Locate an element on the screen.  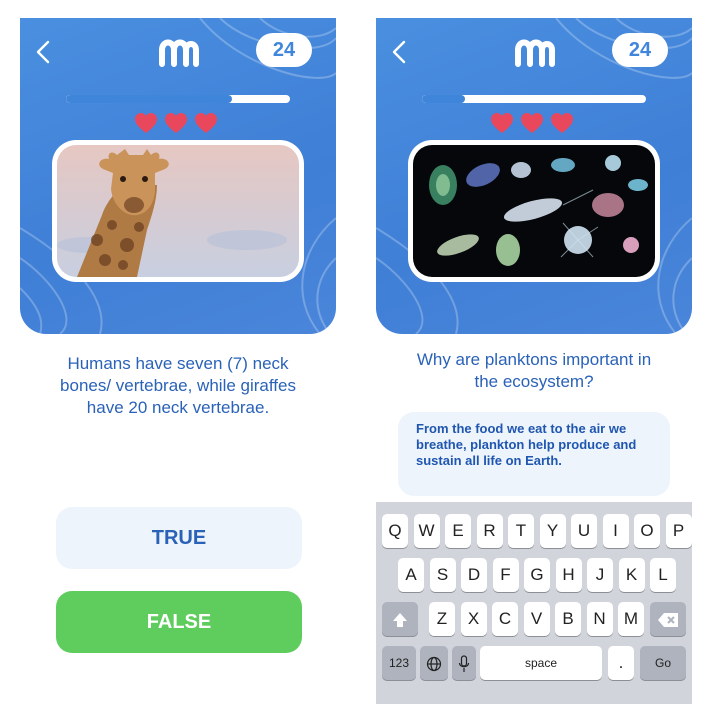
key-d: D is located at coordinates (474, 575).